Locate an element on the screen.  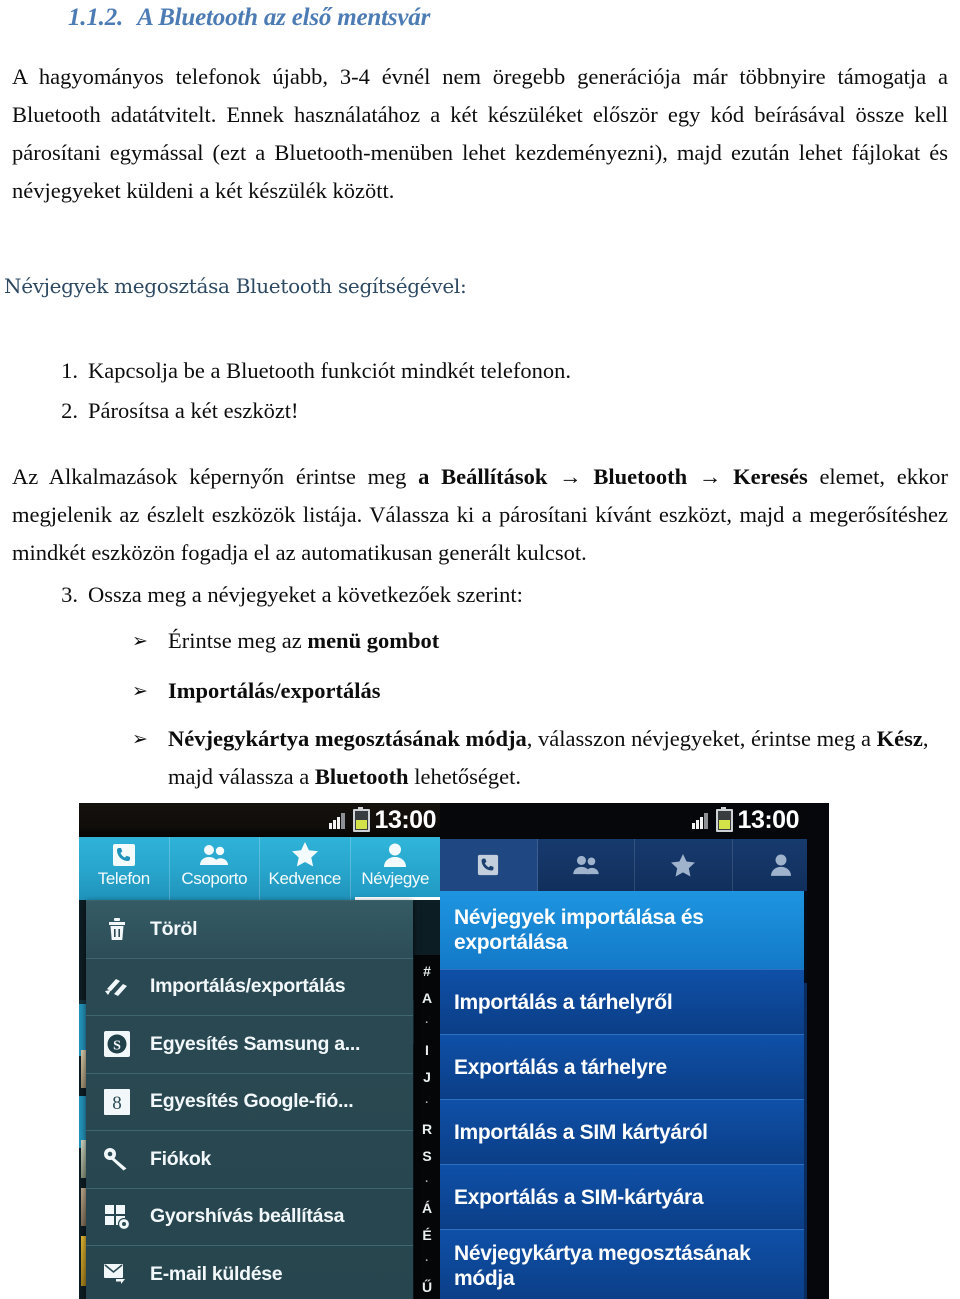
tab-kedvencek is located at coordinates (684, 865).